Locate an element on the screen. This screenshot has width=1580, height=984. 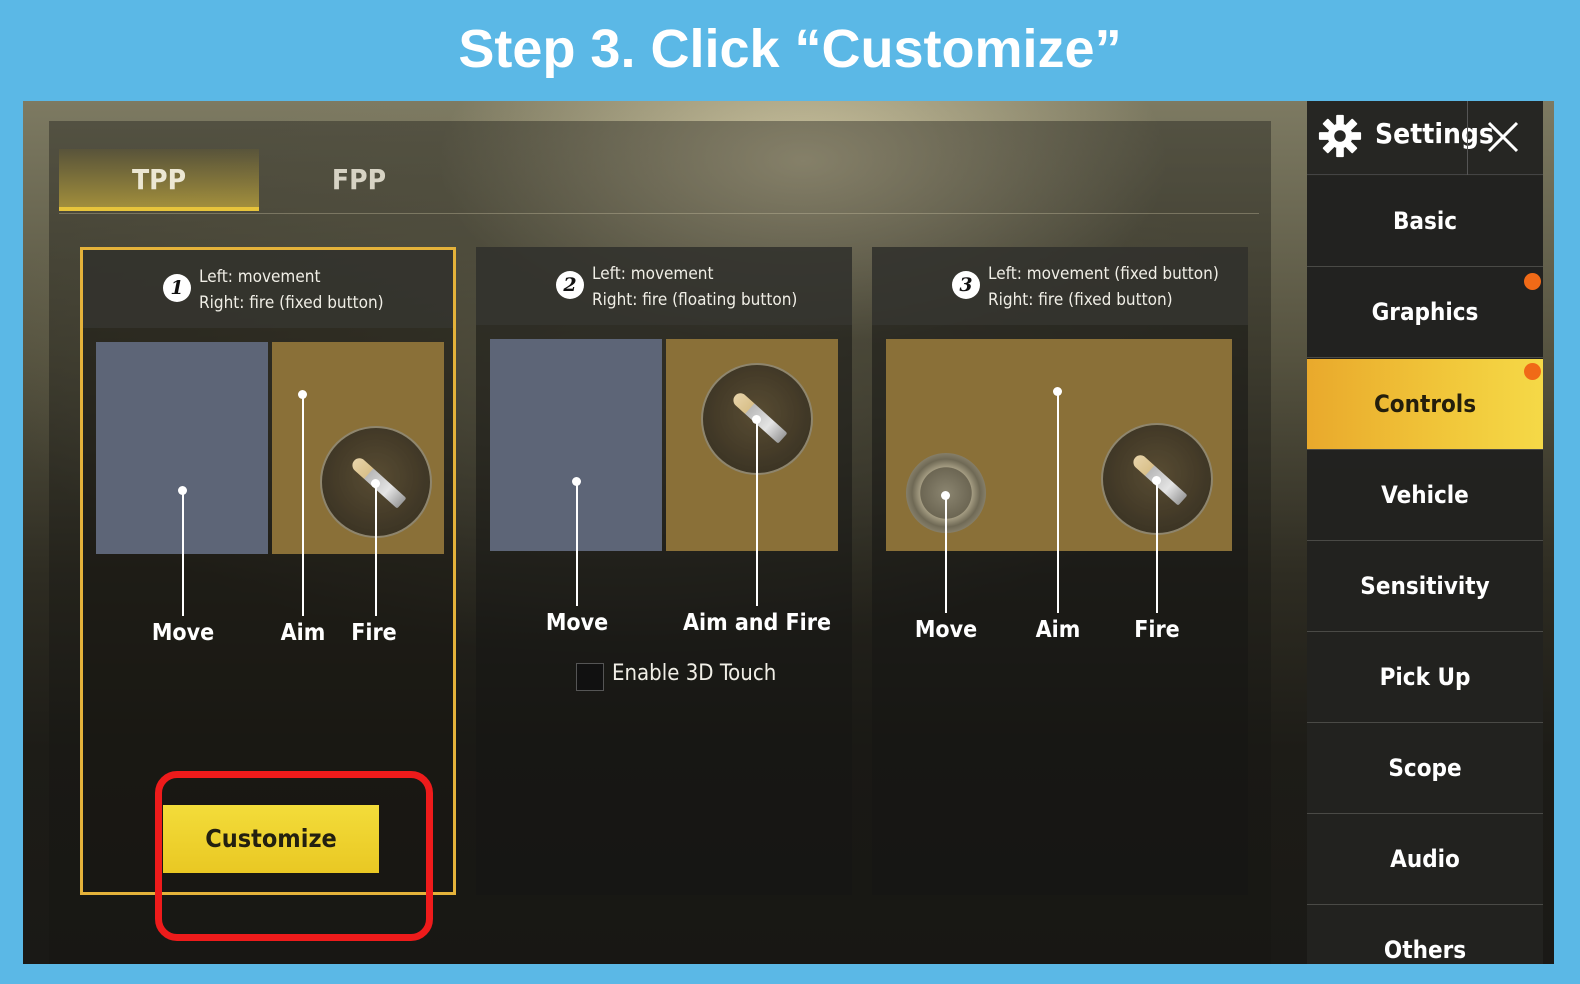
sidebar-item-label: Audio is located at coordinates (1425, 859).